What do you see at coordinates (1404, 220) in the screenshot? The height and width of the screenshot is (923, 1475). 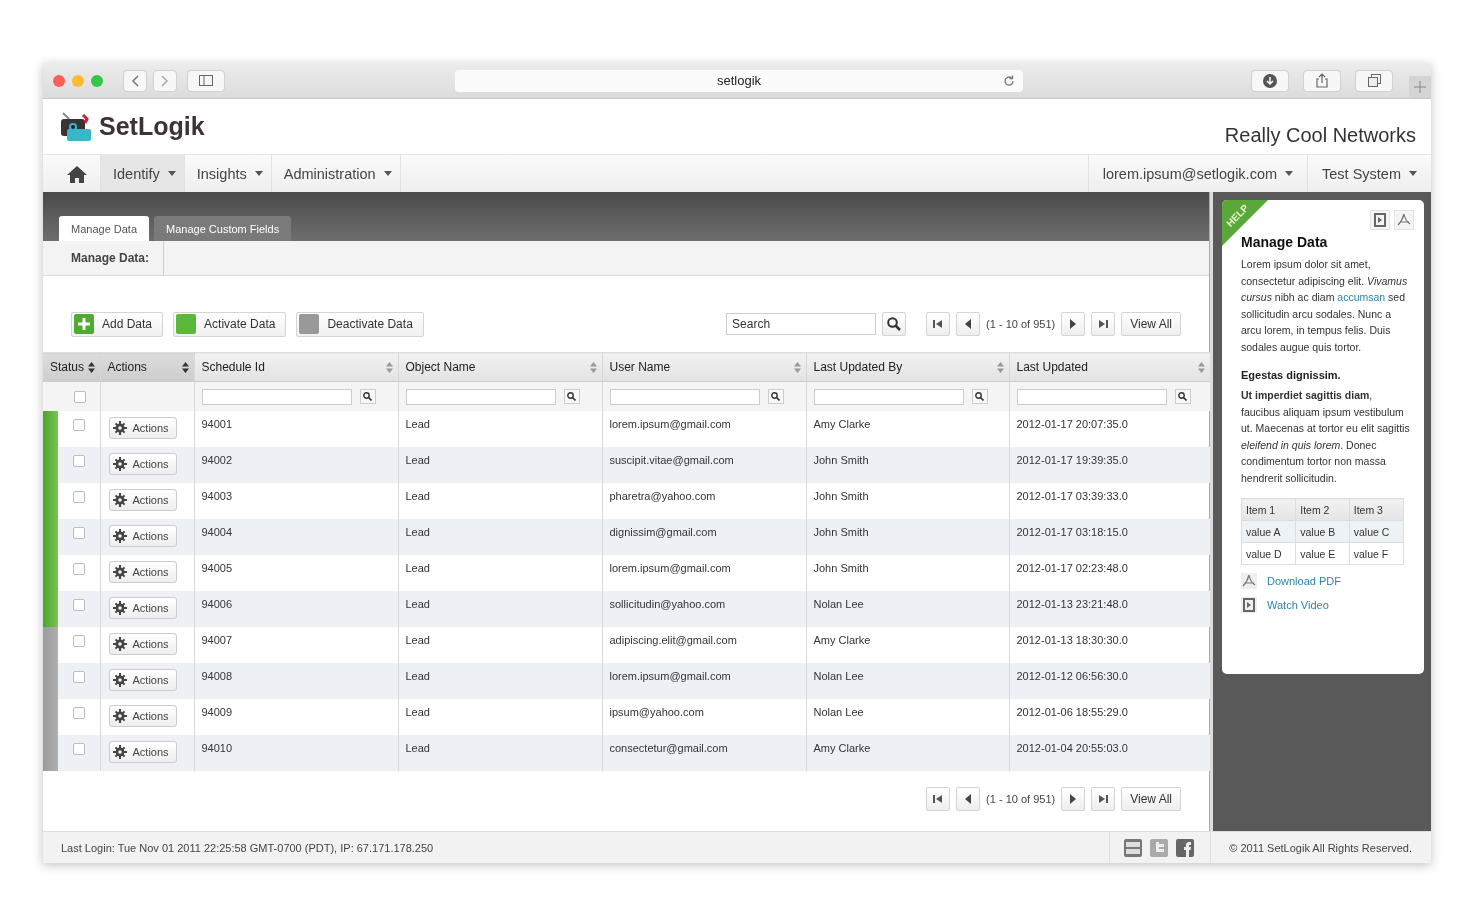 I see `pdf-button` at bounding box center [1404, 220].